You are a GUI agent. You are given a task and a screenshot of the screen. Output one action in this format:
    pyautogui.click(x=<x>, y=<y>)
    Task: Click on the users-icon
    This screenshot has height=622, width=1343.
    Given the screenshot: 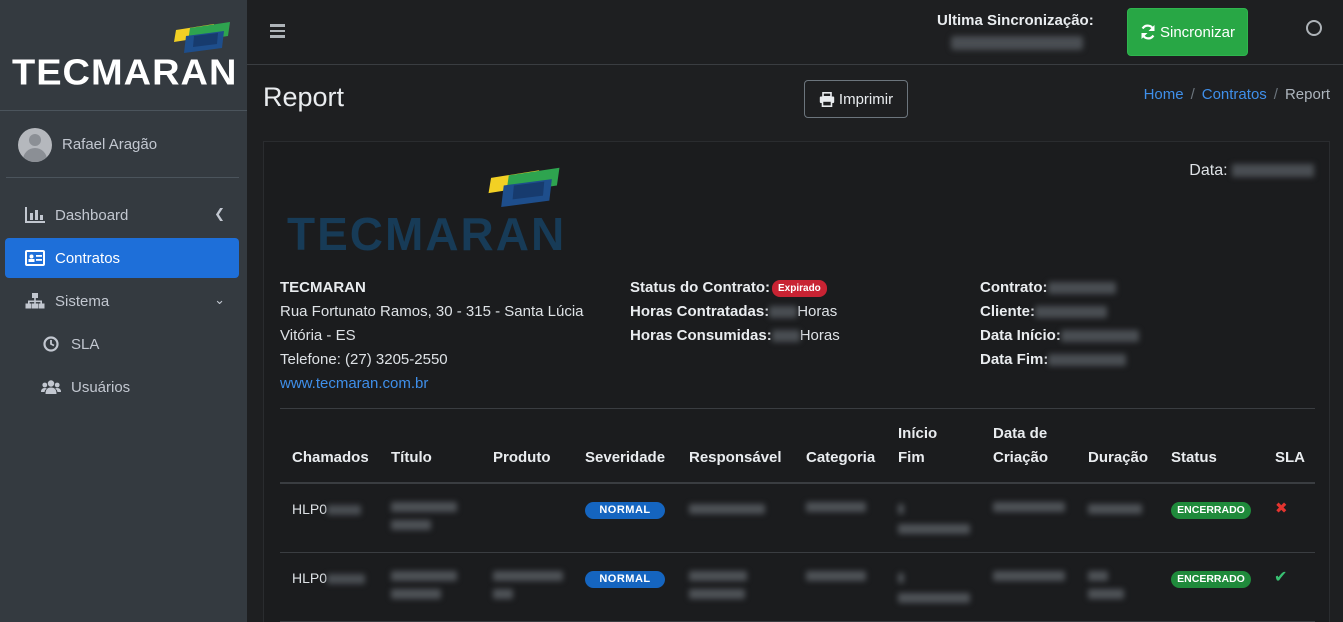 What is the action you would take?
    pyautogui.click(x=51, y=387)
    